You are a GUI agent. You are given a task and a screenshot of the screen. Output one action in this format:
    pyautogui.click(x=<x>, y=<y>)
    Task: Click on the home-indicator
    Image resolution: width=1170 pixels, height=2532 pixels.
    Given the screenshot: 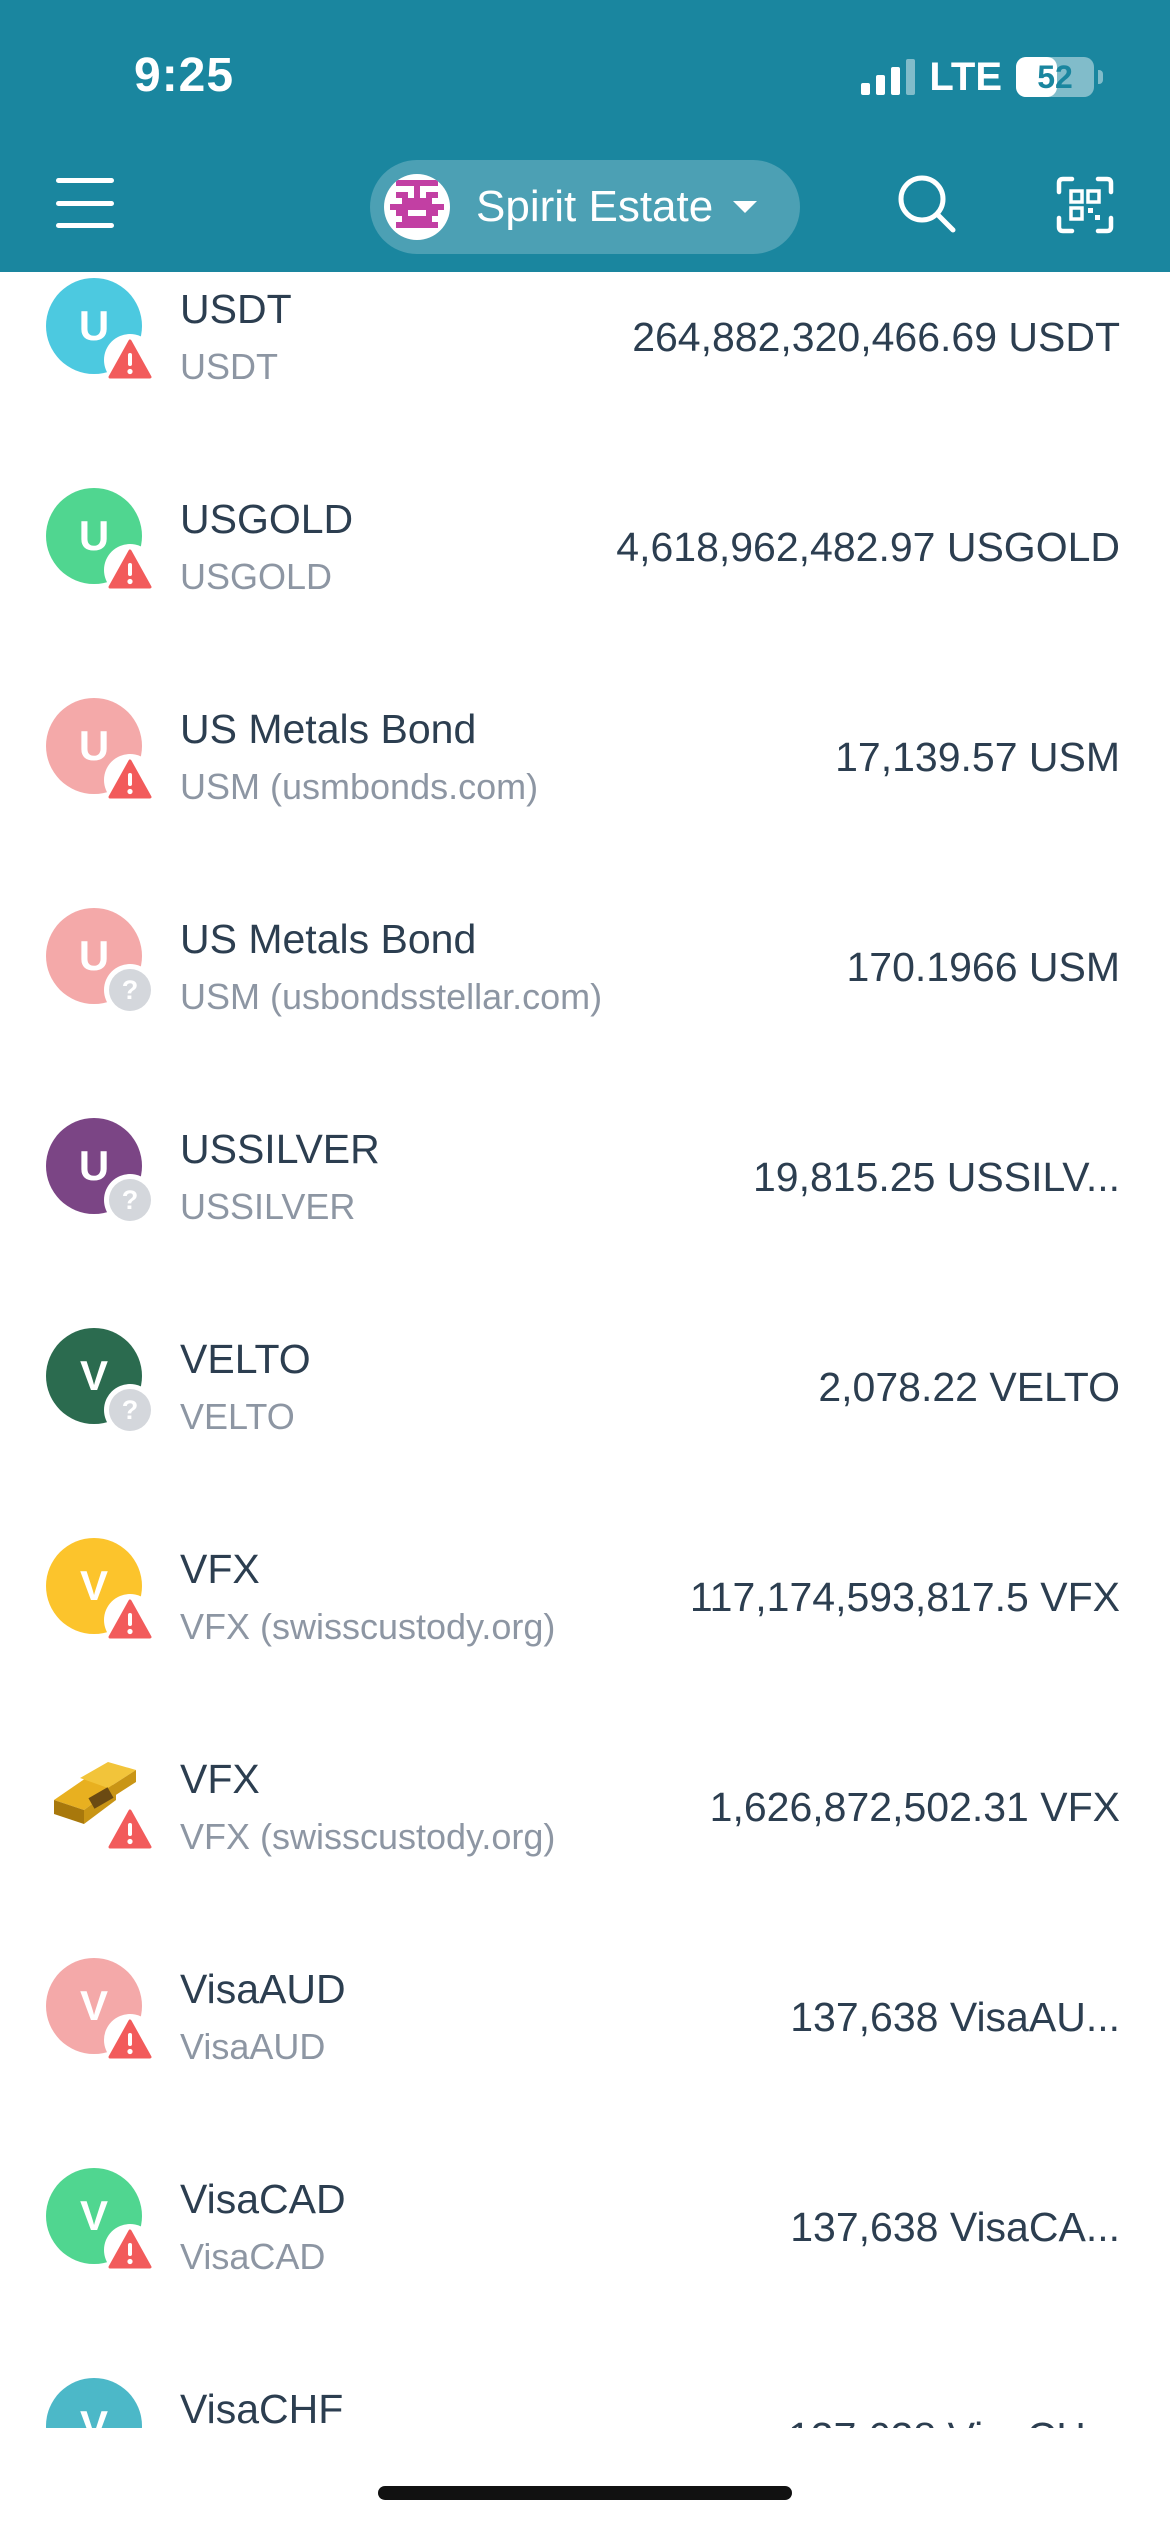 What is the action you would take?
    pyautogui.click(x=585, y=2493)
    